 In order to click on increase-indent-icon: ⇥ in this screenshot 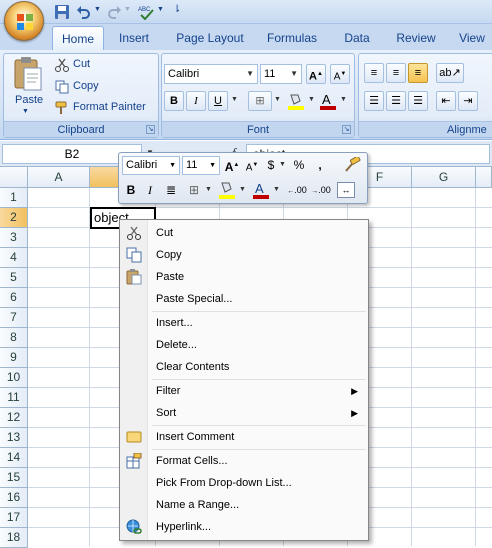, I will do `click(468, 101)`.